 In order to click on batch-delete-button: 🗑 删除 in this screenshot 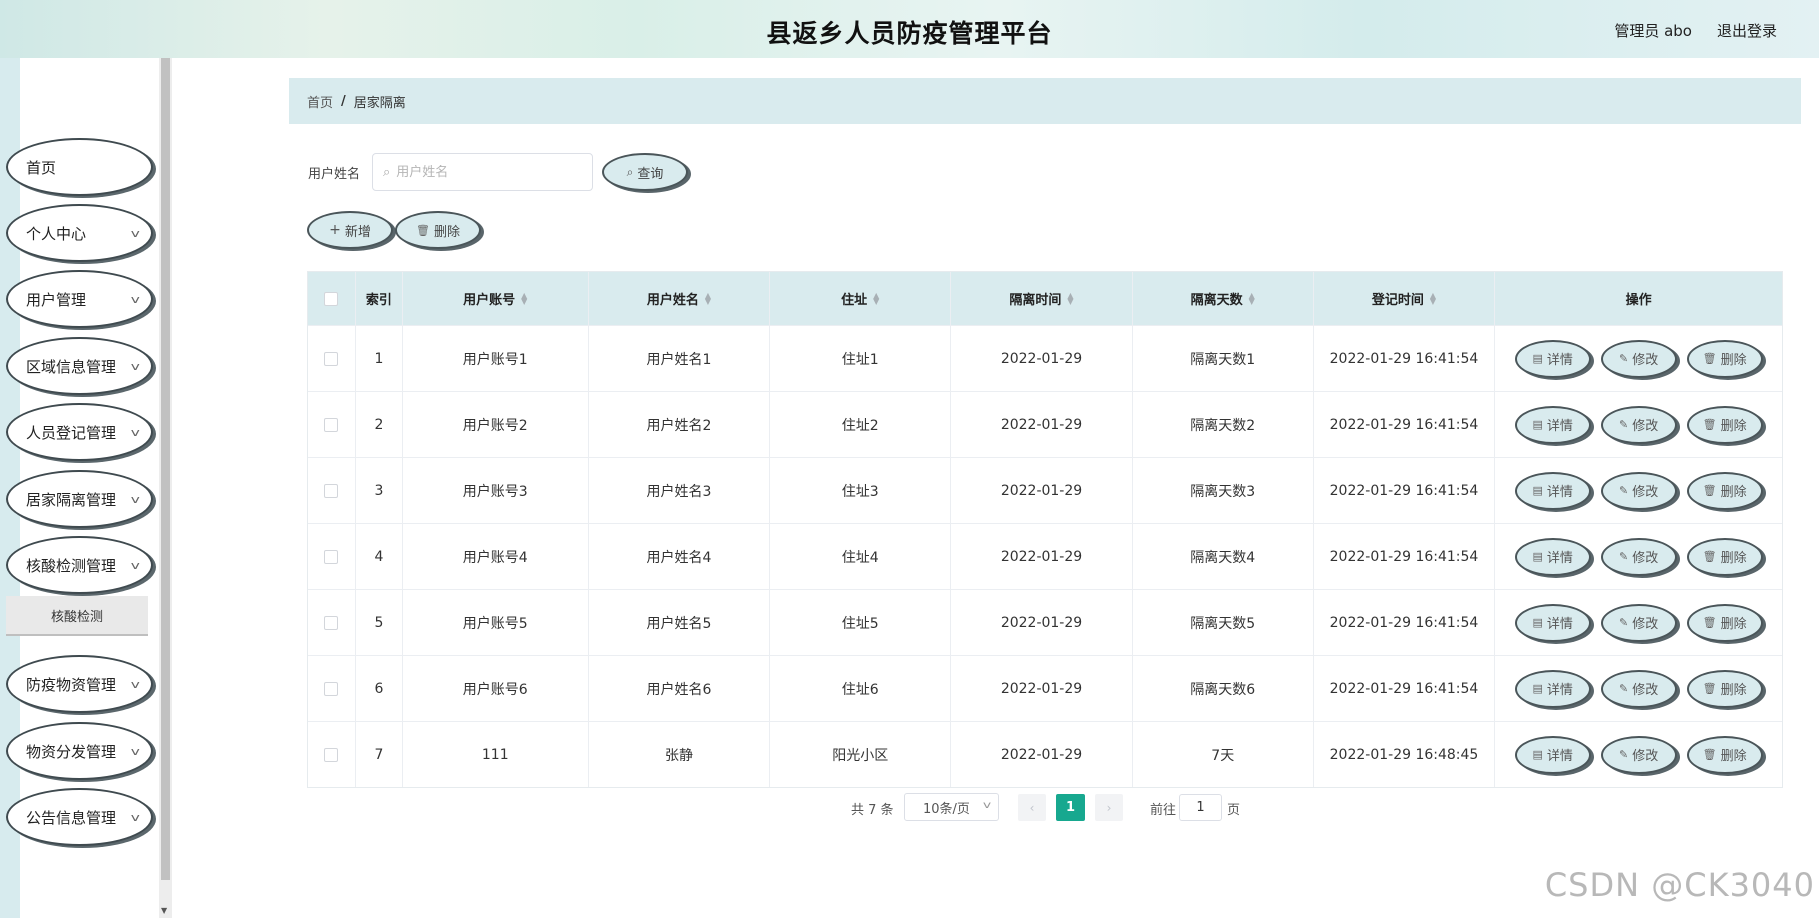, I will do `click(438, 230)`.